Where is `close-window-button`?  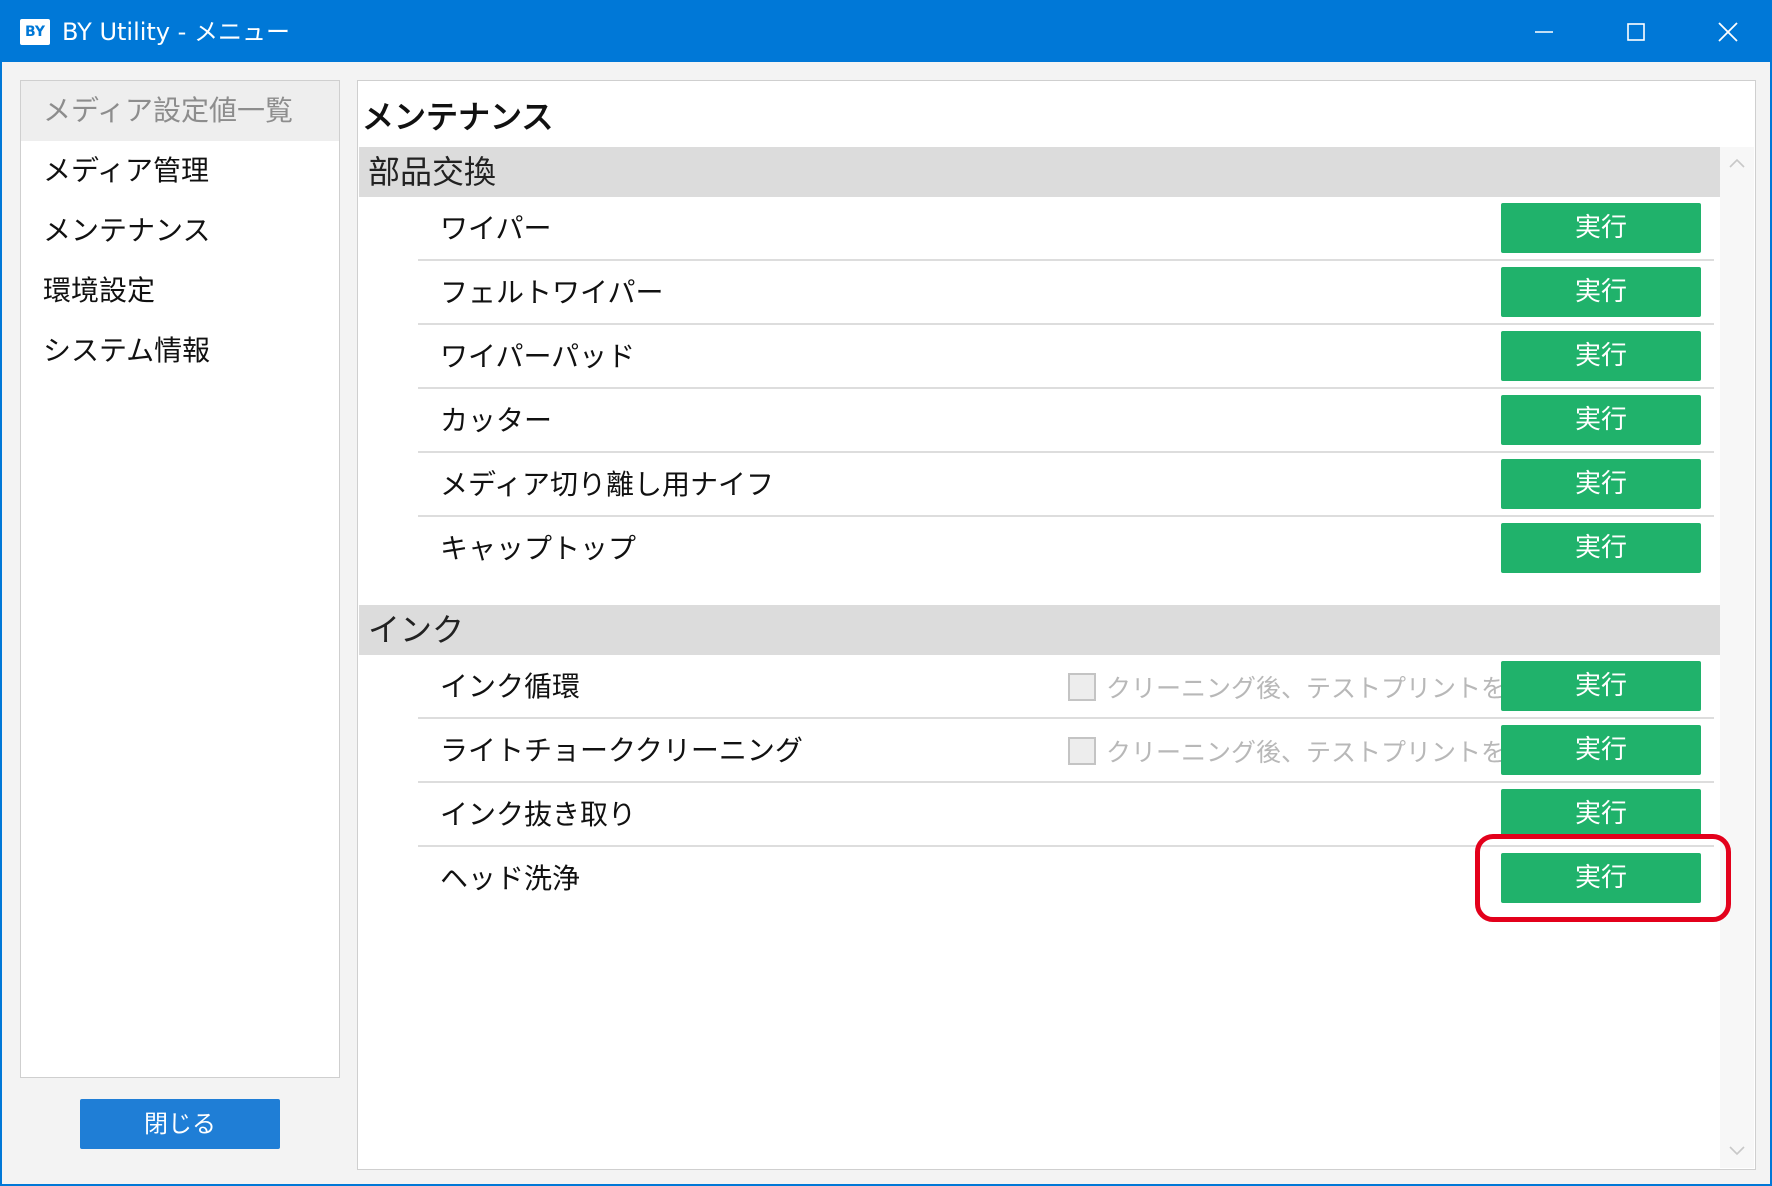
close-window-button is located at coordinates (1727, 32).